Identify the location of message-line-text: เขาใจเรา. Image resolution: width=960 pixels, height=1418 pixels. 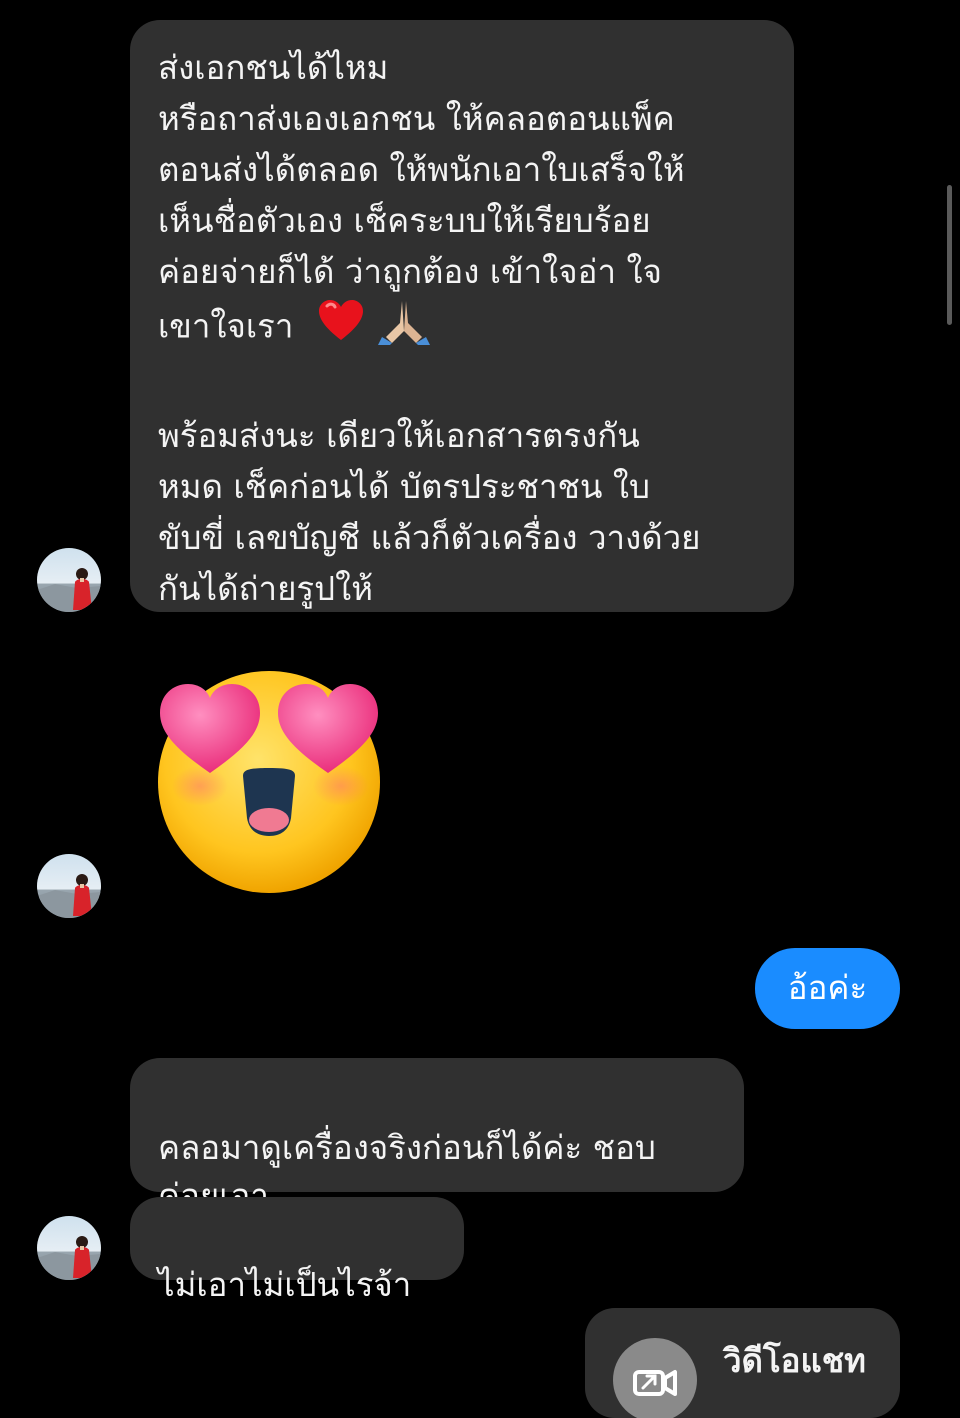
(226, 326).